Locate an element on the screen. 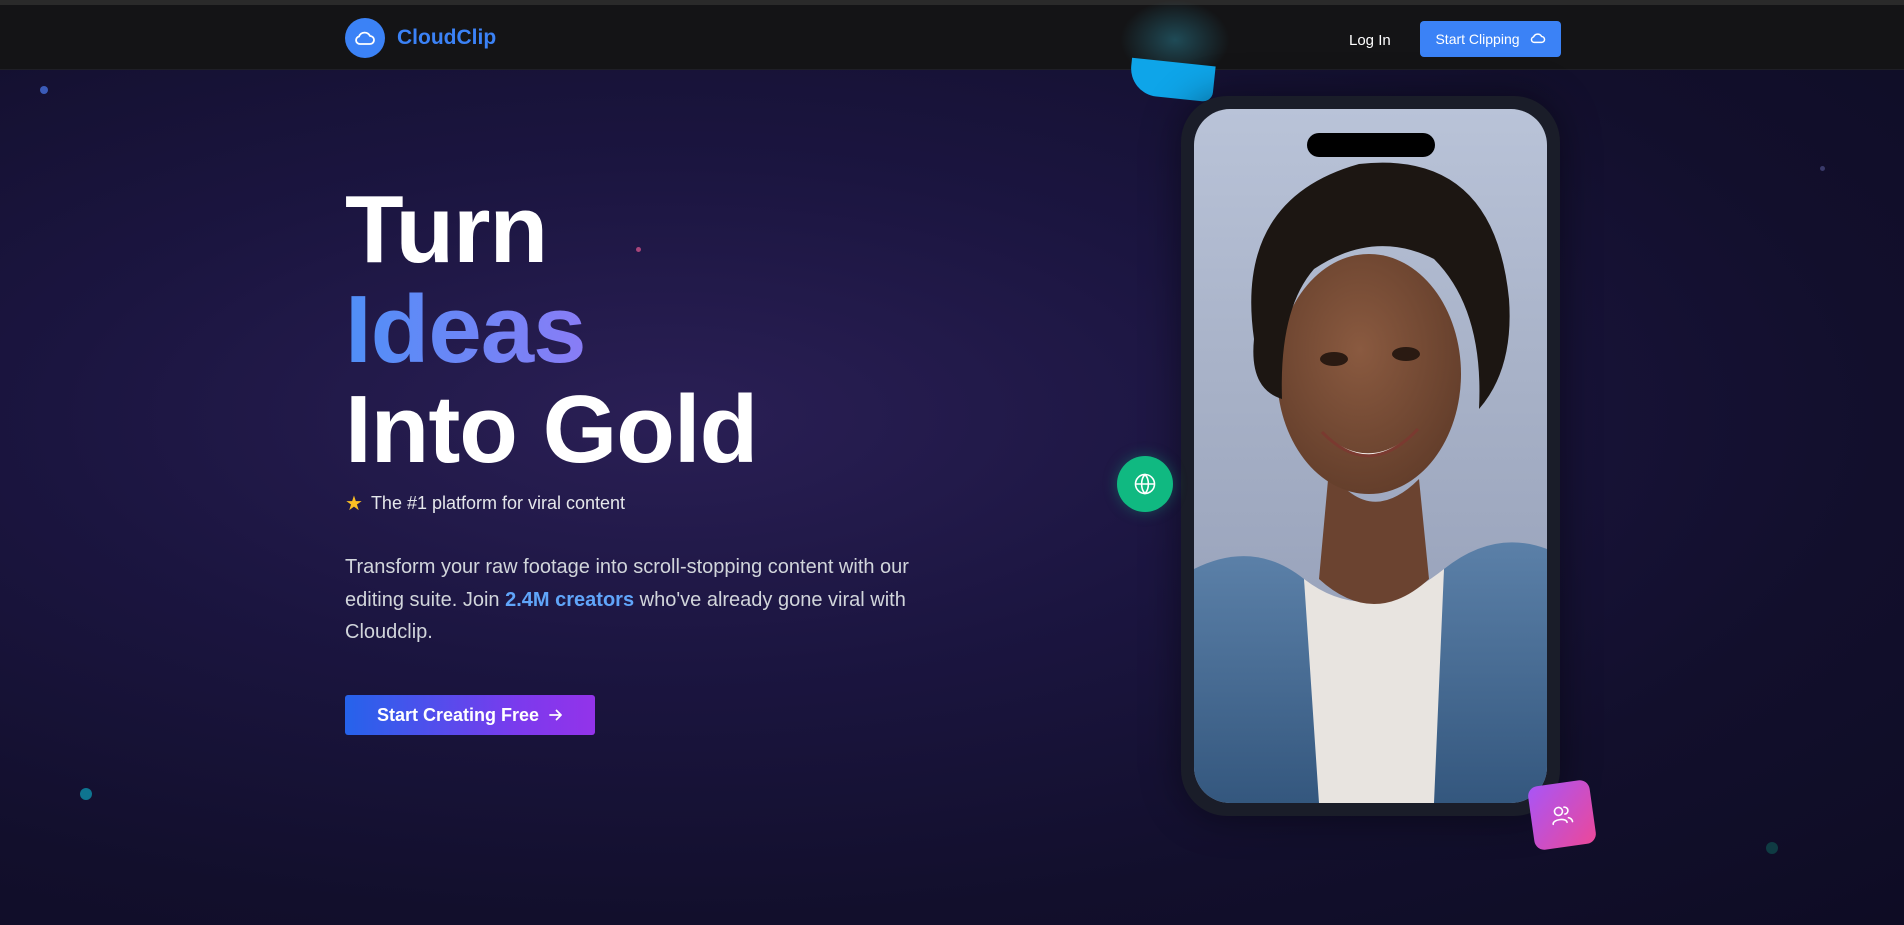 The image size is (1904, 925). creators-count-highlight: 2.4M creators is located at coordinates (570, 599).